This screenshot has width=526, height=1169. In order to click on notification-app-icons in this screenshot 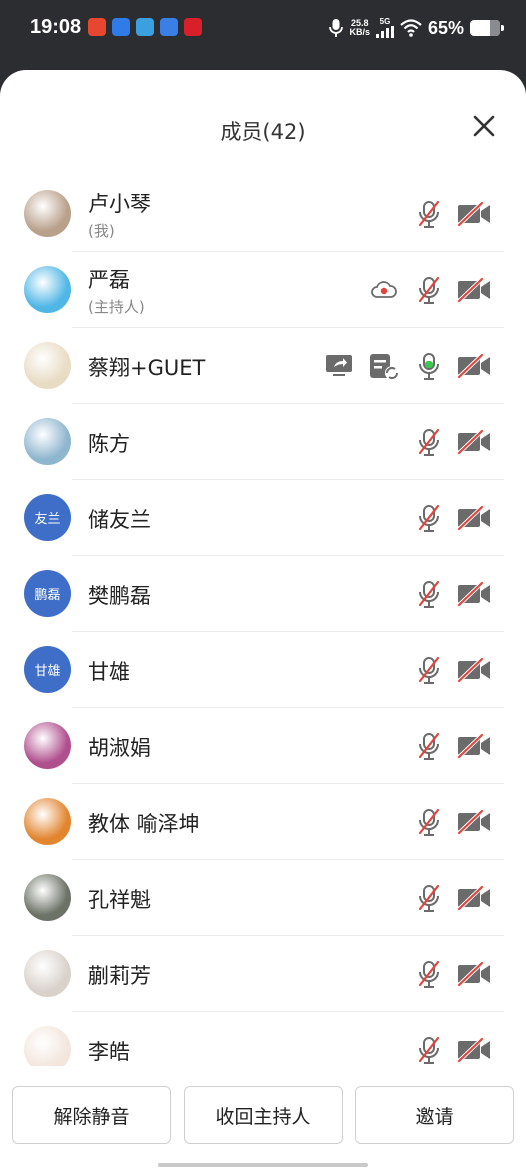, I will do `click(145, 27)`.